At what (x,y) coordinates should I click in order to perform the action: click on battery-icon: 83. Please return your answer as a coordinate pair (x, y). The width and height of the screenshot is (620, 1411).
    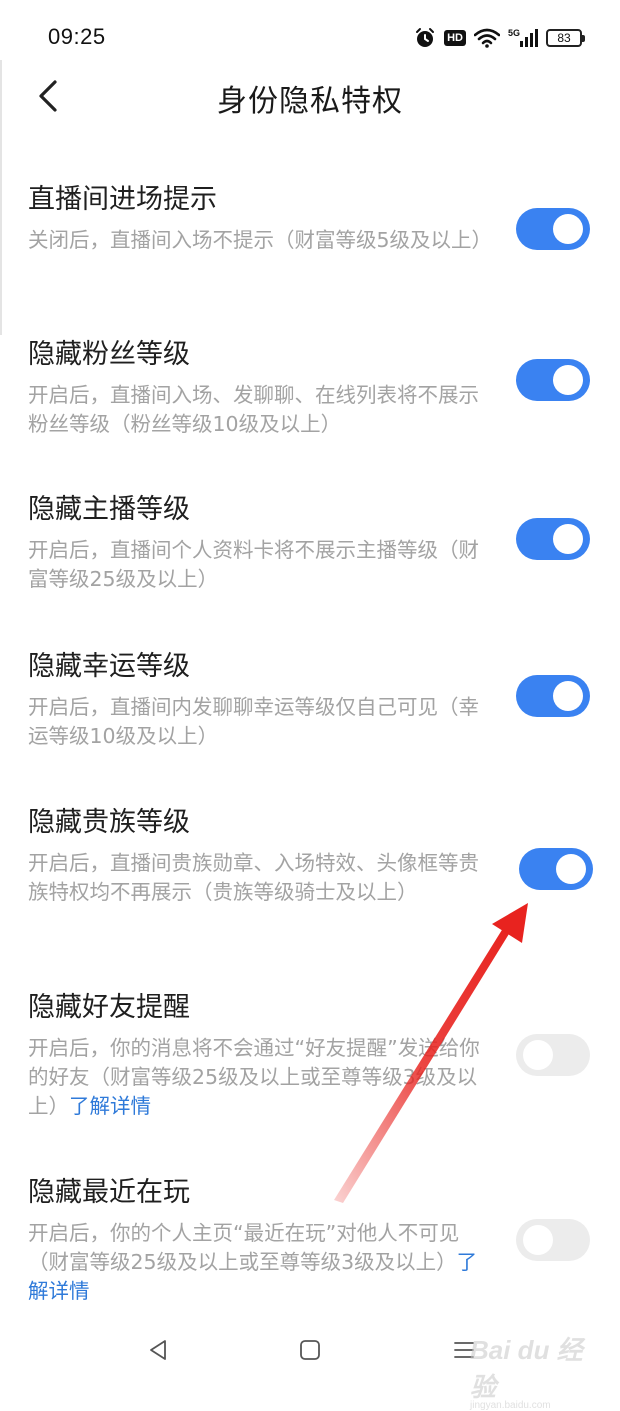
    Looking at the image, I should click on (565, 38).